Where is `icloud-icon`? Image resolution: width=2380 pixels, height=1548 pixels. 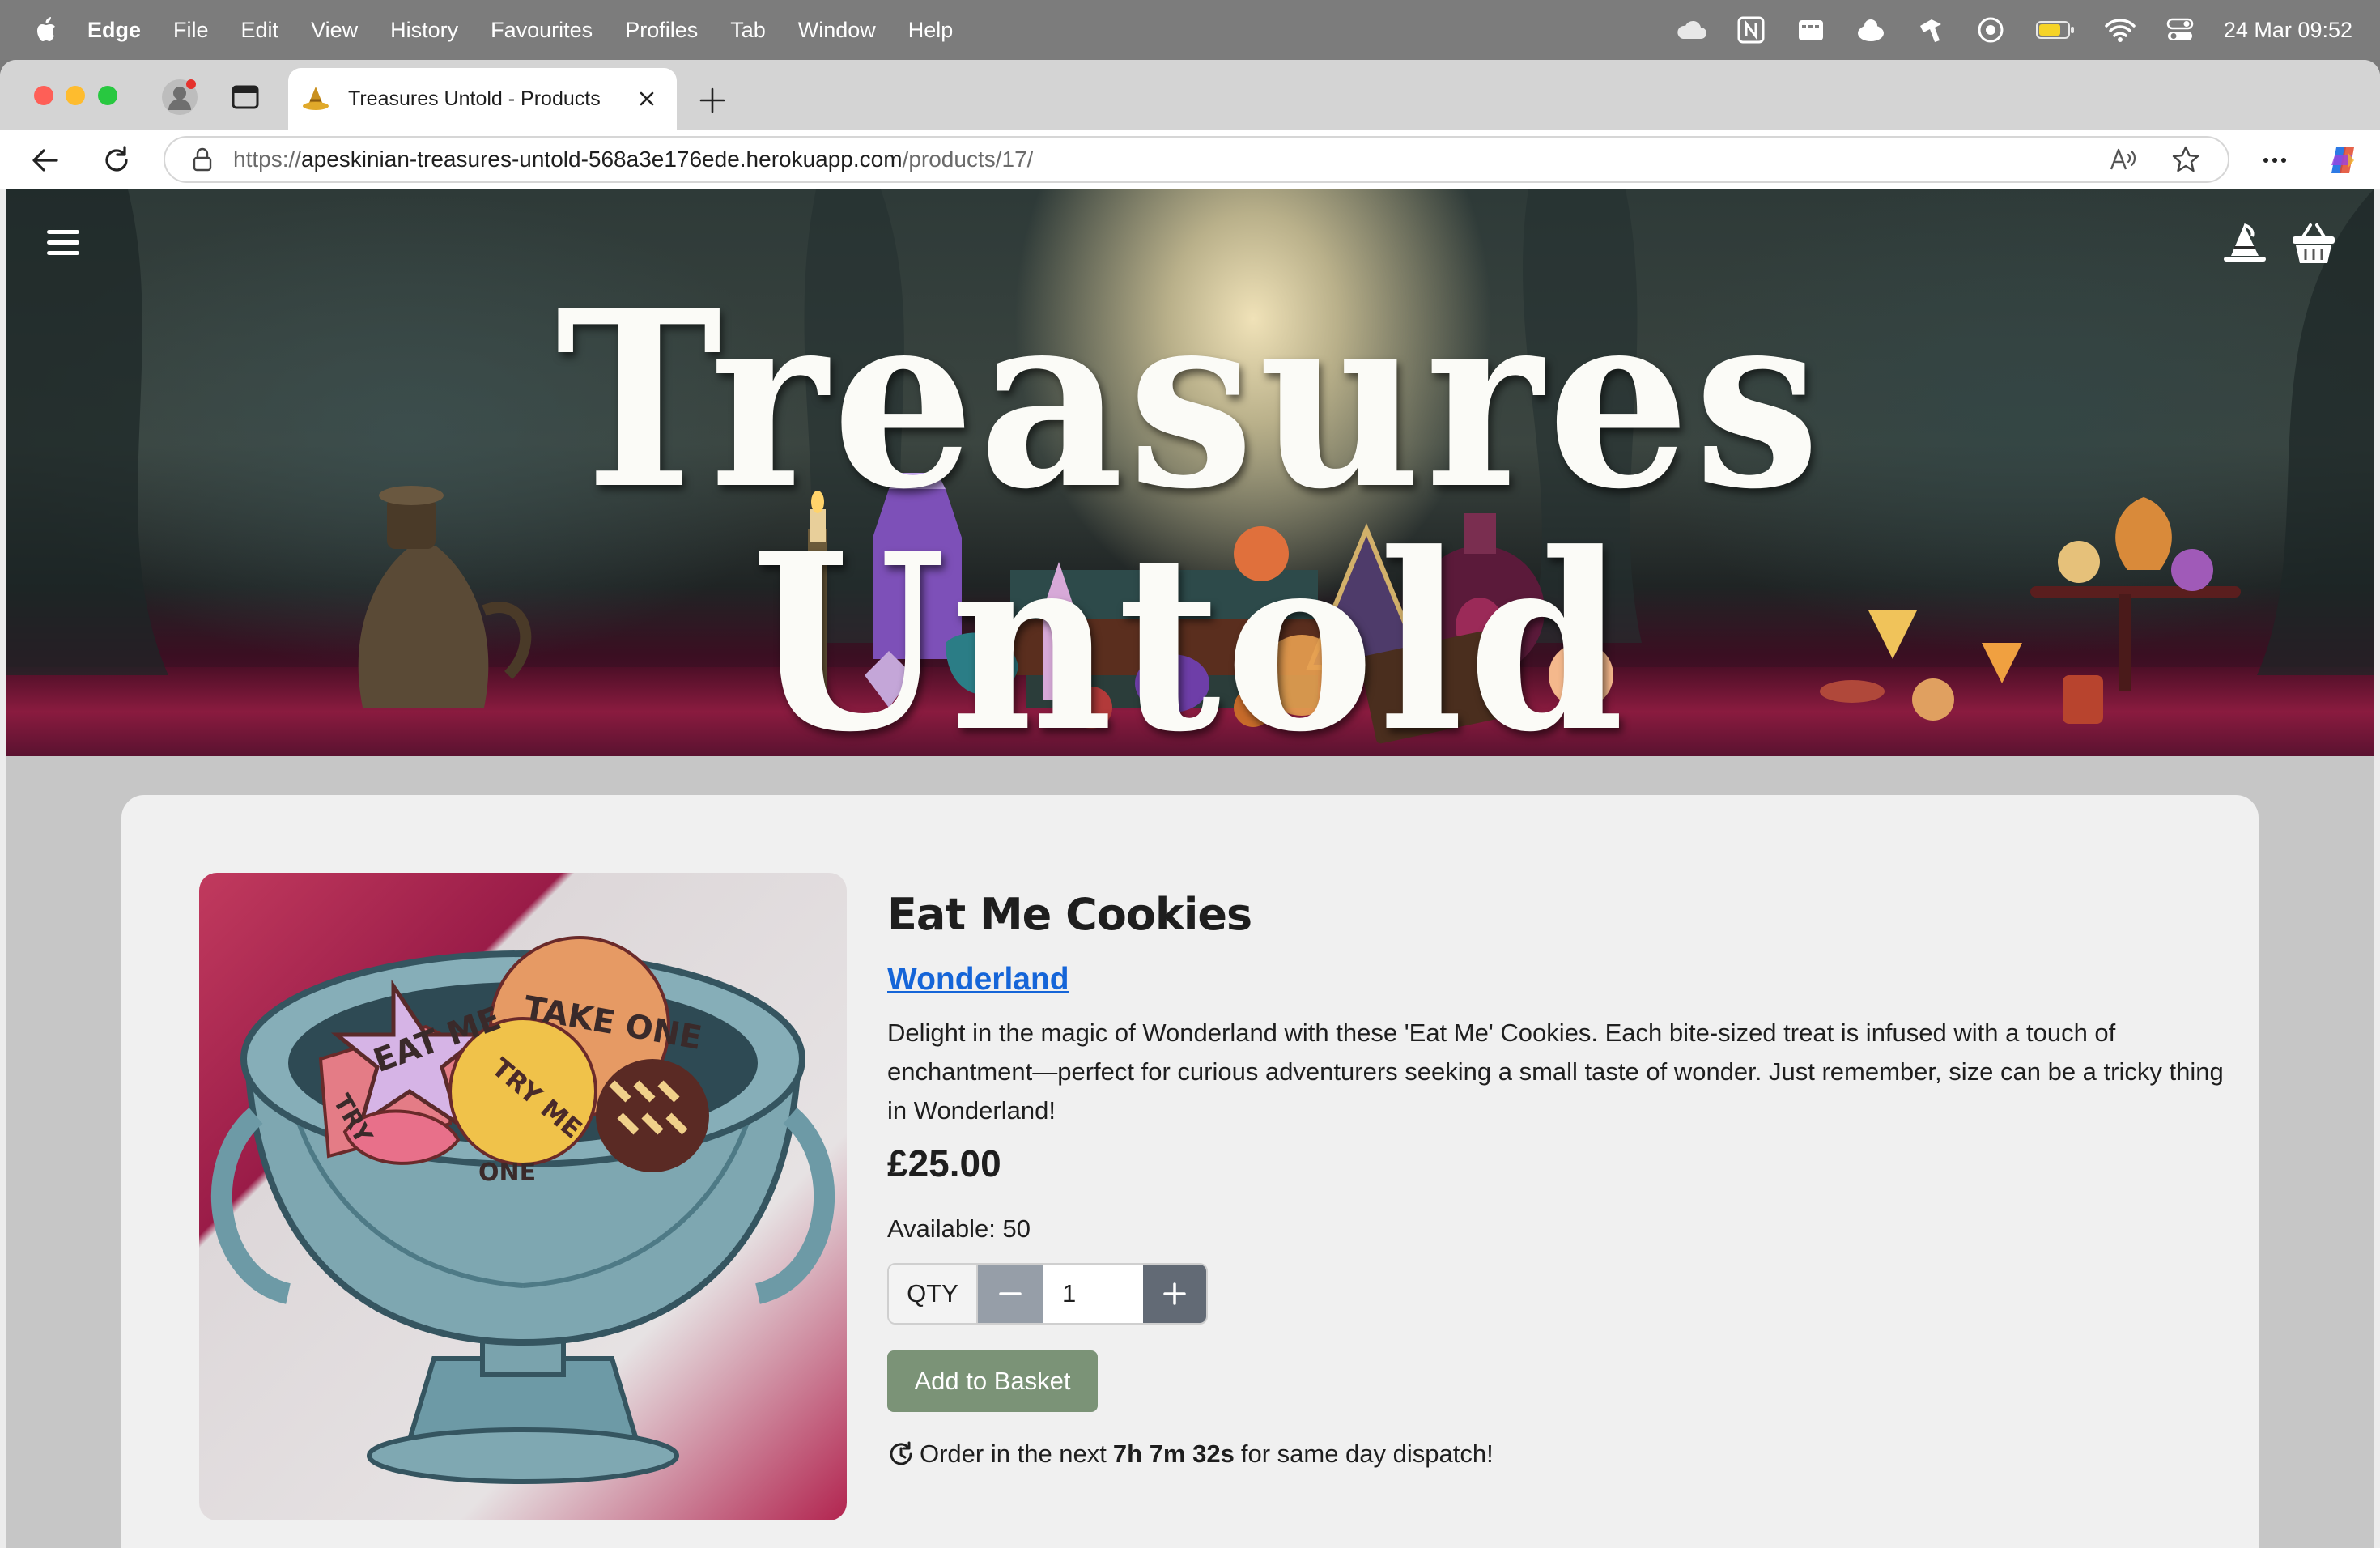
icloud-icon is located at coordinates (1691, 30).